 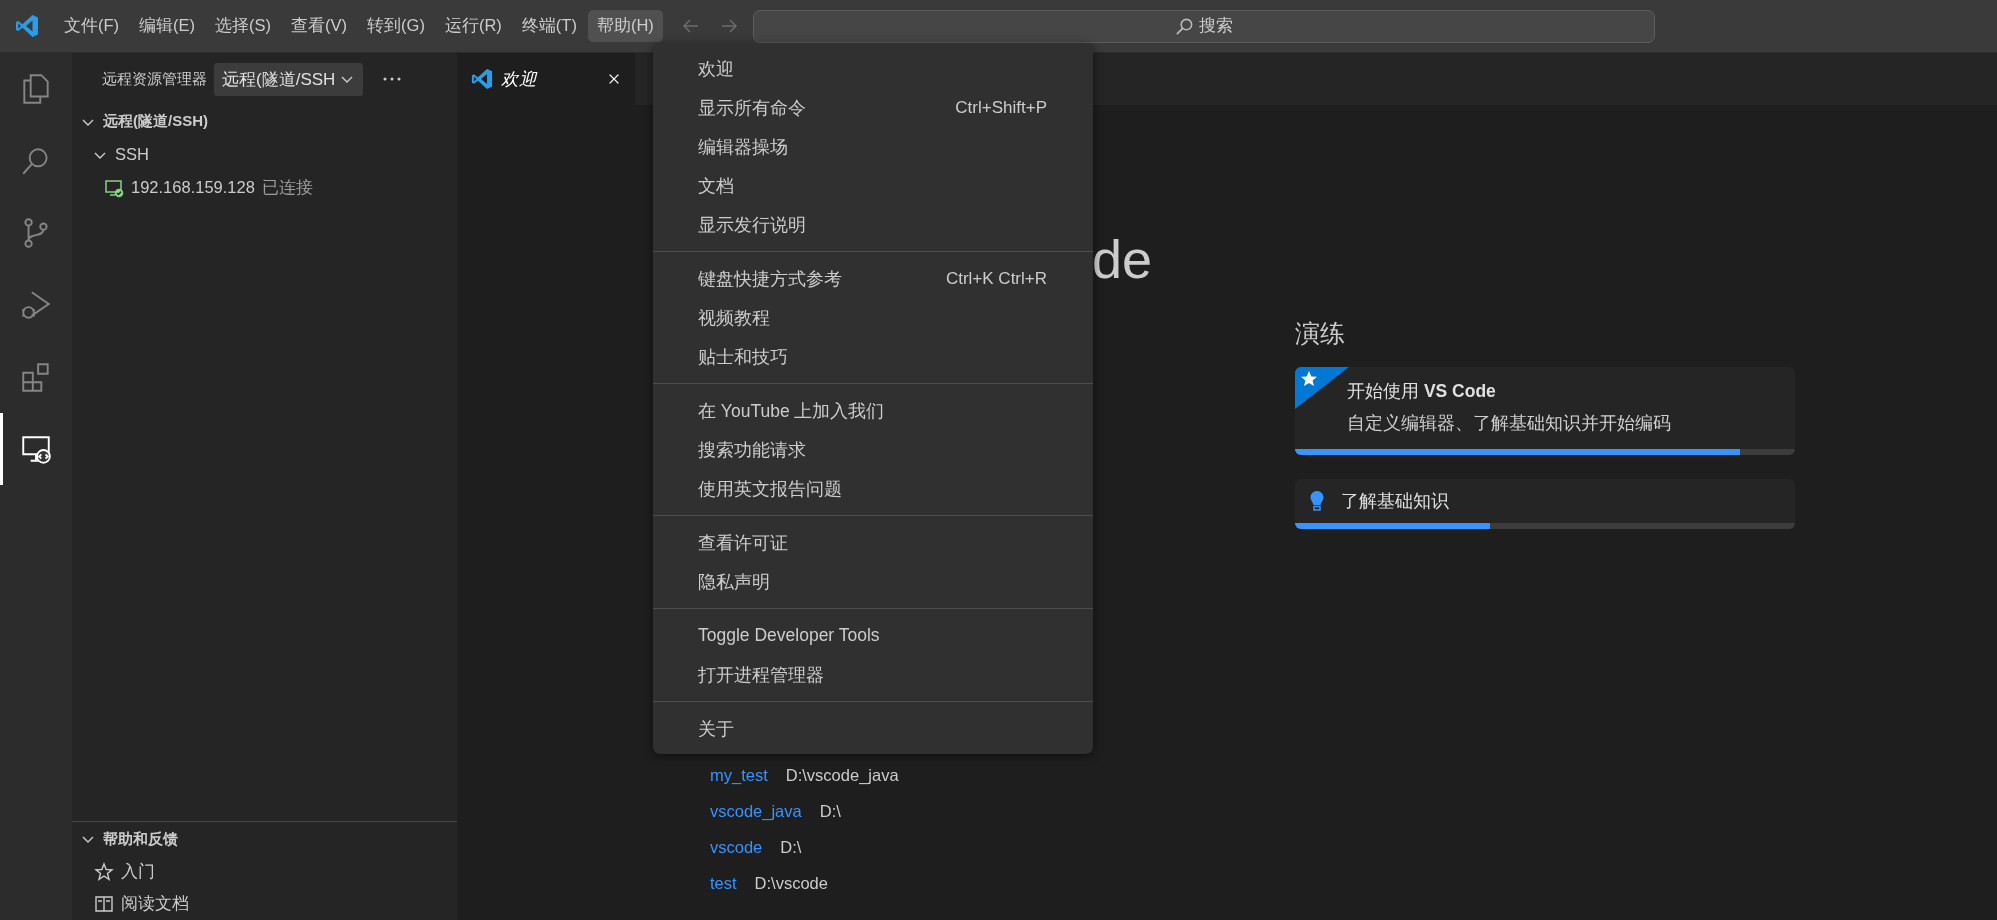 I want to click on recent-folder-link: my_test, so click(x=739, y=775).